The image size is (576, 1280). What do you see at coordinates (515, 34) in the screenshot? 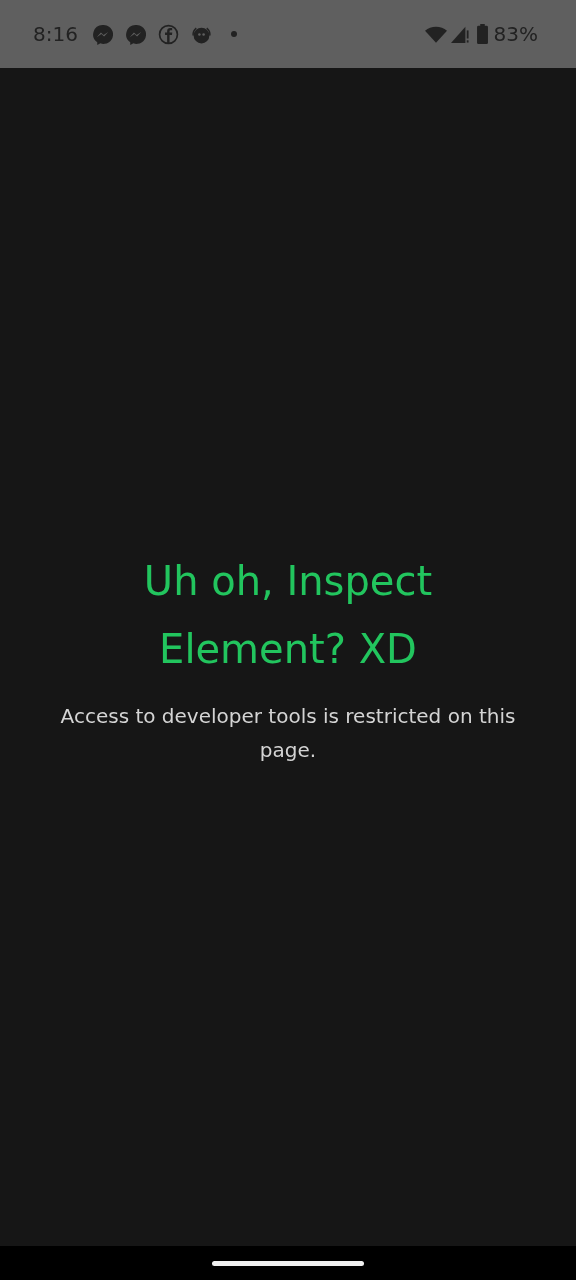
I see `battery-percent: 83%` at bounding box center [515, 34].